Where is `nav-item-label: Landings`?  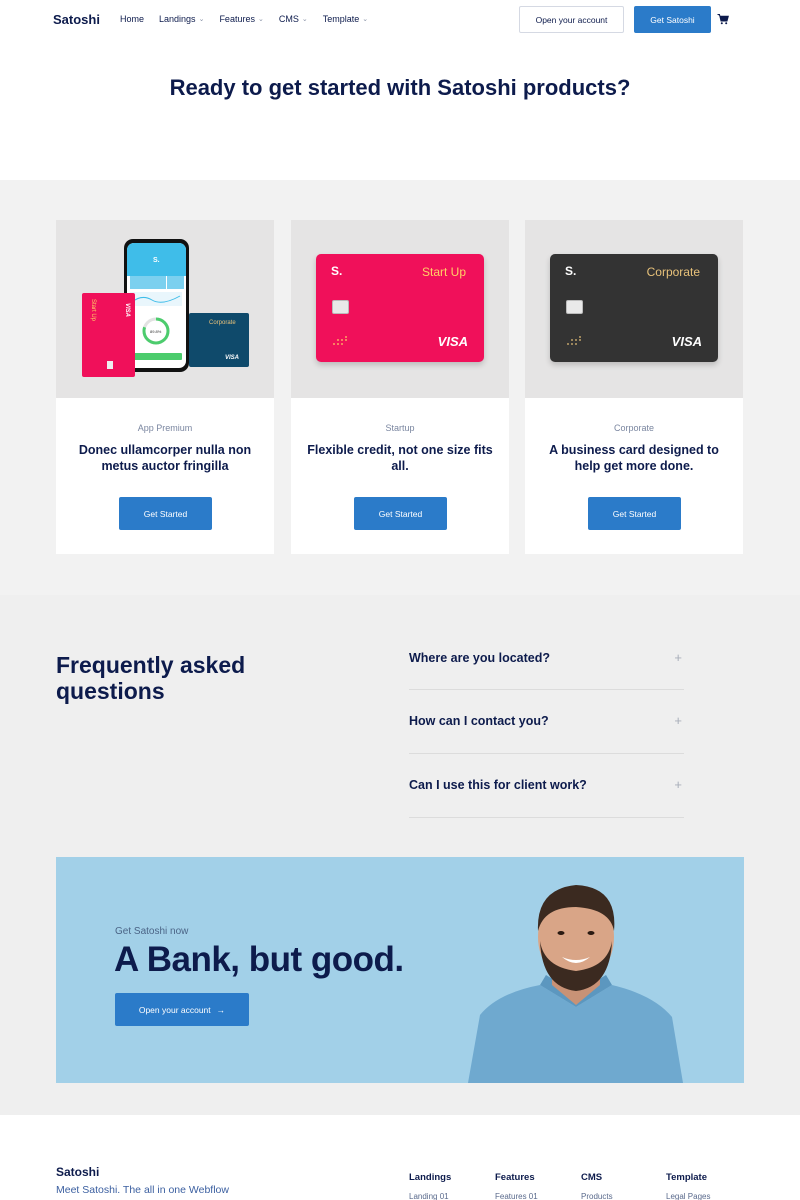 nav-item-label: Landings is located at coordinates (177, 19).